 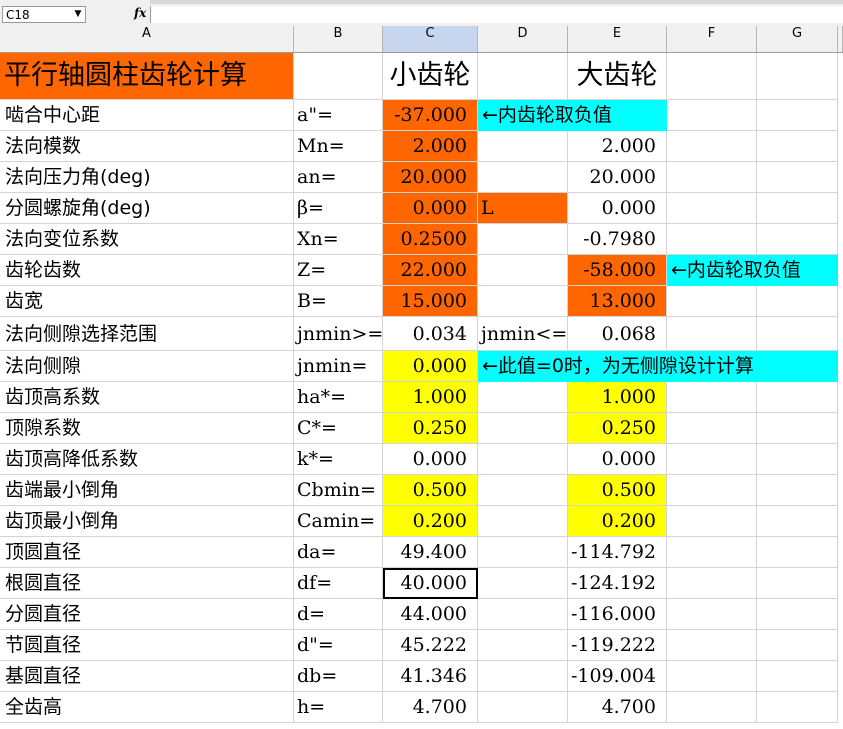 I want to click on parameter-label: 齿宽, so click(x=147, y=301).